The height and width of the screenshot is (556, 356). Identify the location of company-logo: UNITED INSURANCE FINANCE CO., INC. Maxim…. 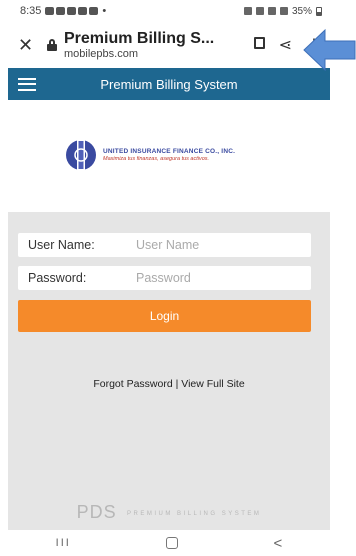
(173, 155).